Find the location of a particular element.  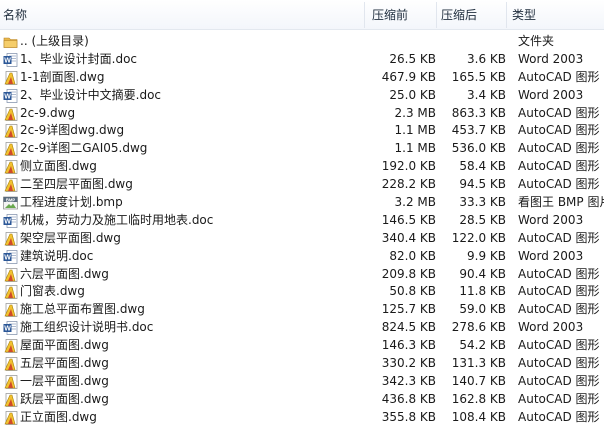

compressed-size: 122.0 KB is located at coordinates (478, 237).